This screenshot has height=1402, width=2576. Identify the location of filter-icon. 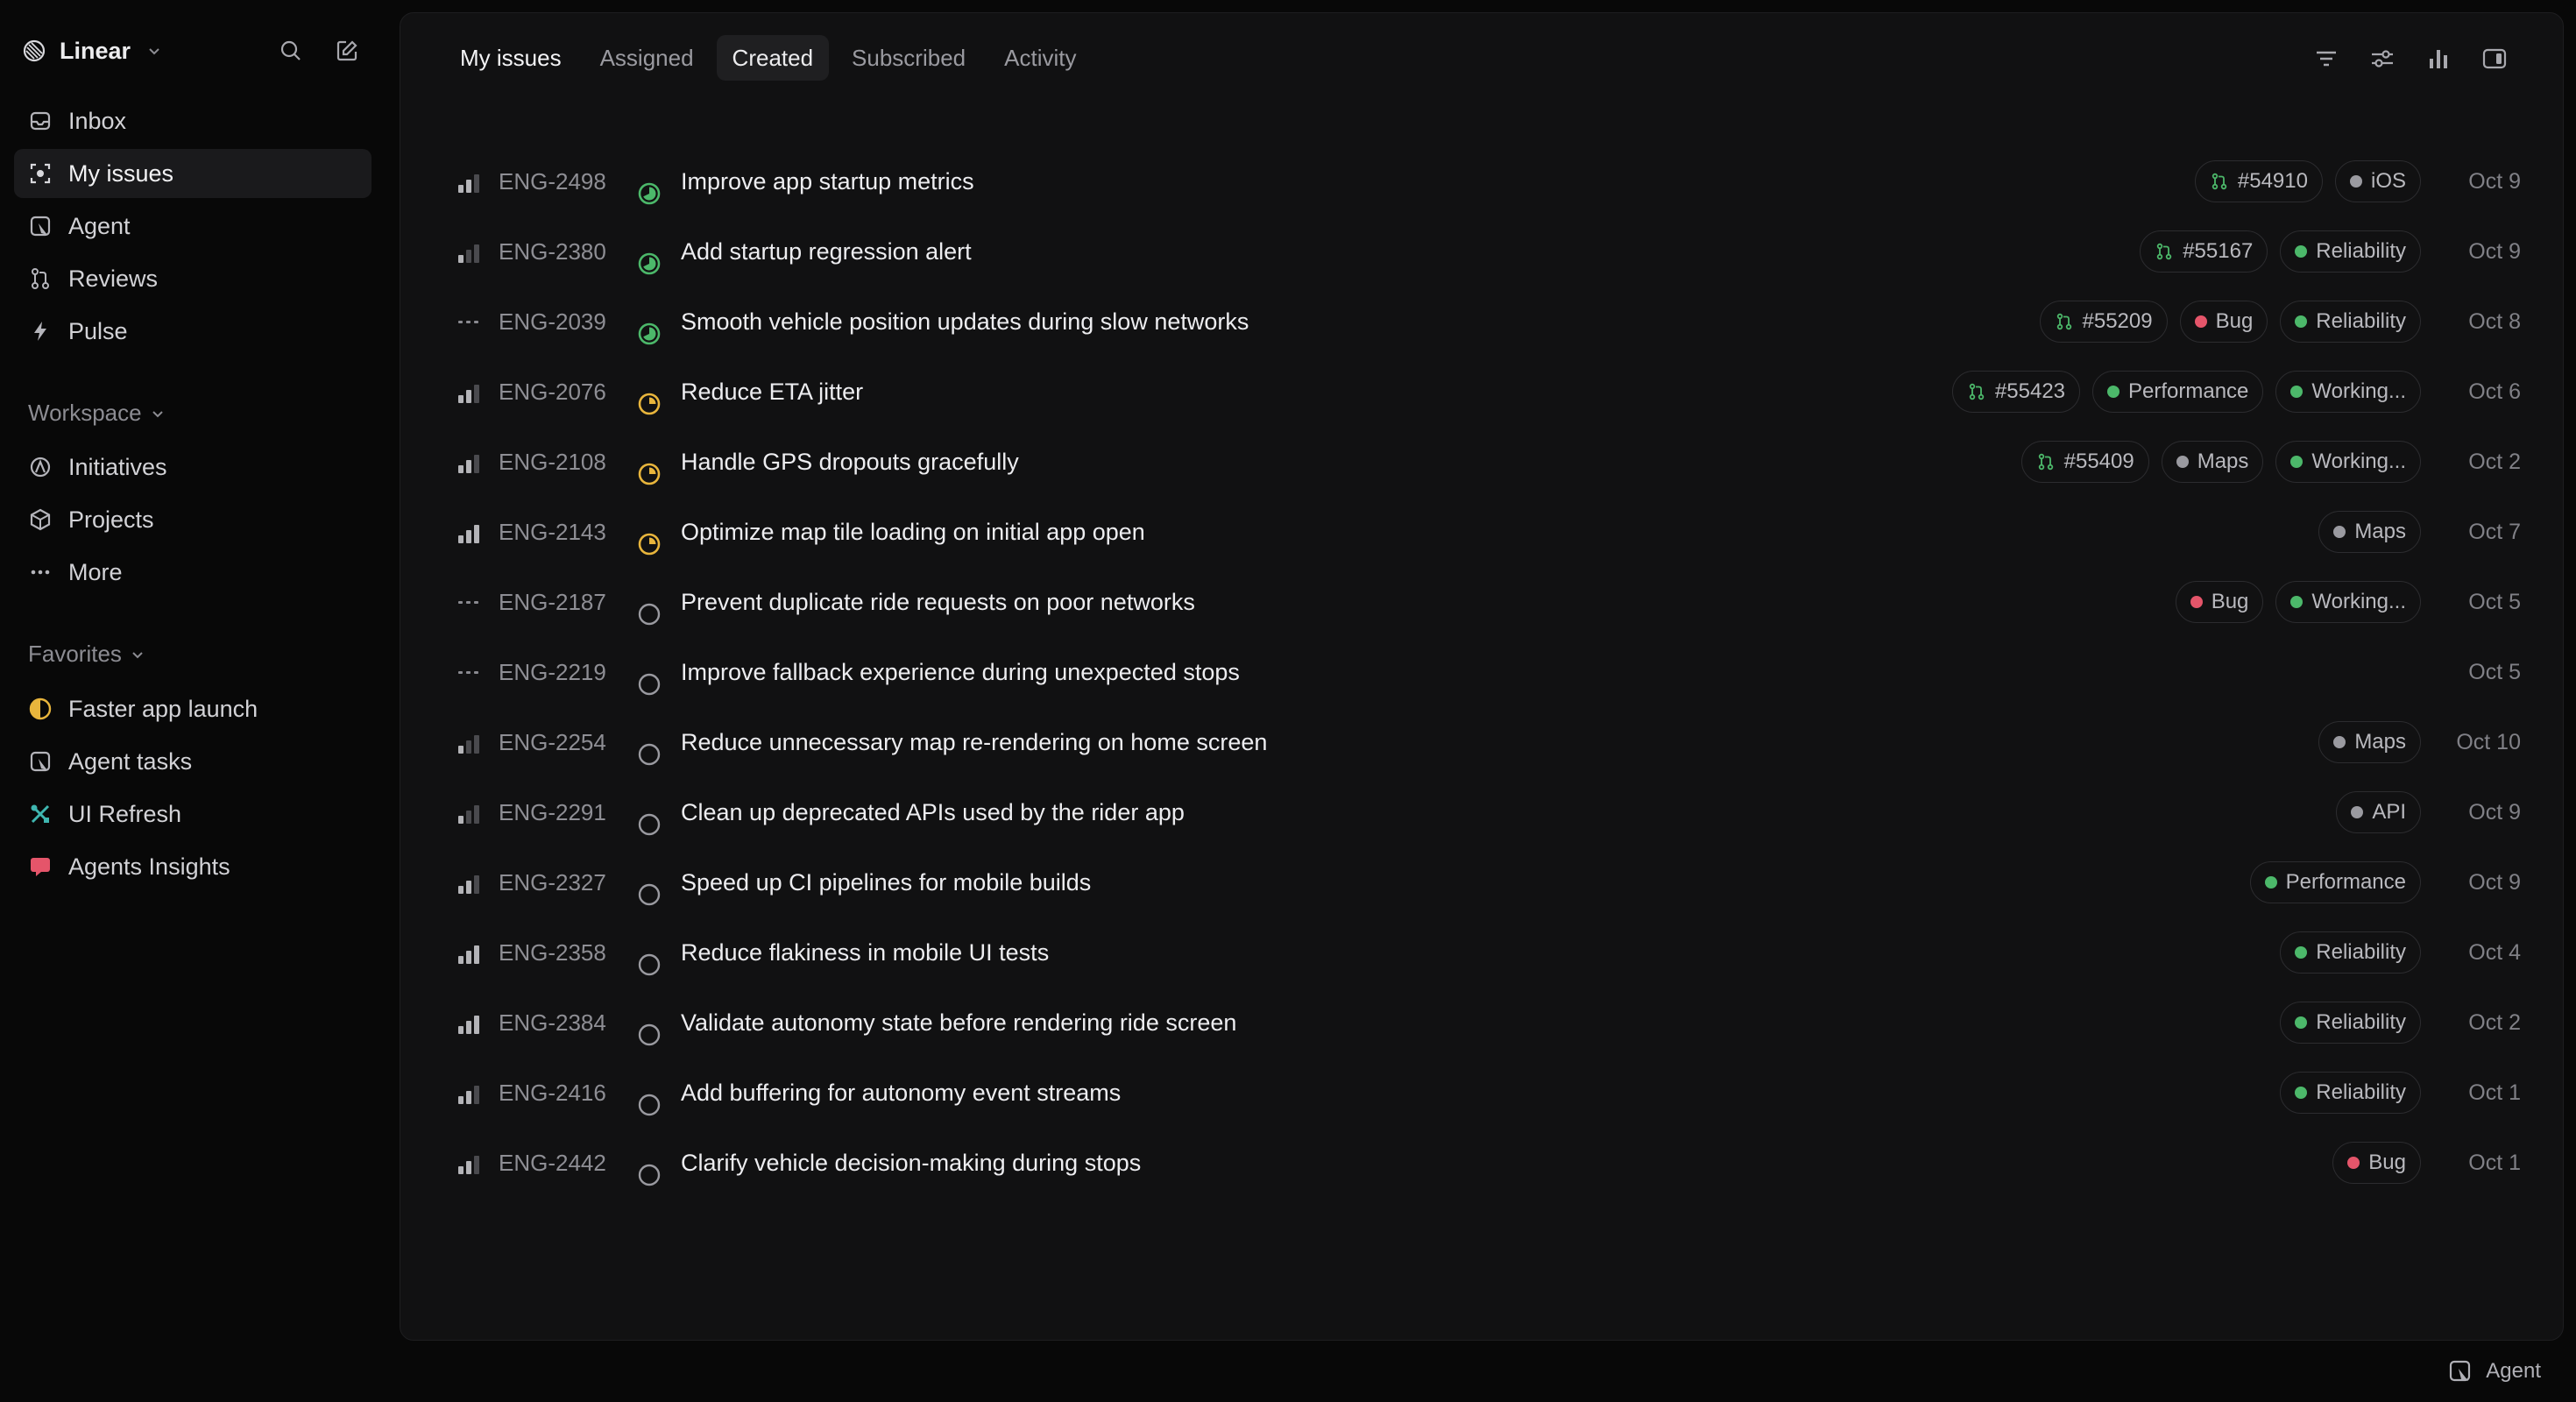
(2326, 58).